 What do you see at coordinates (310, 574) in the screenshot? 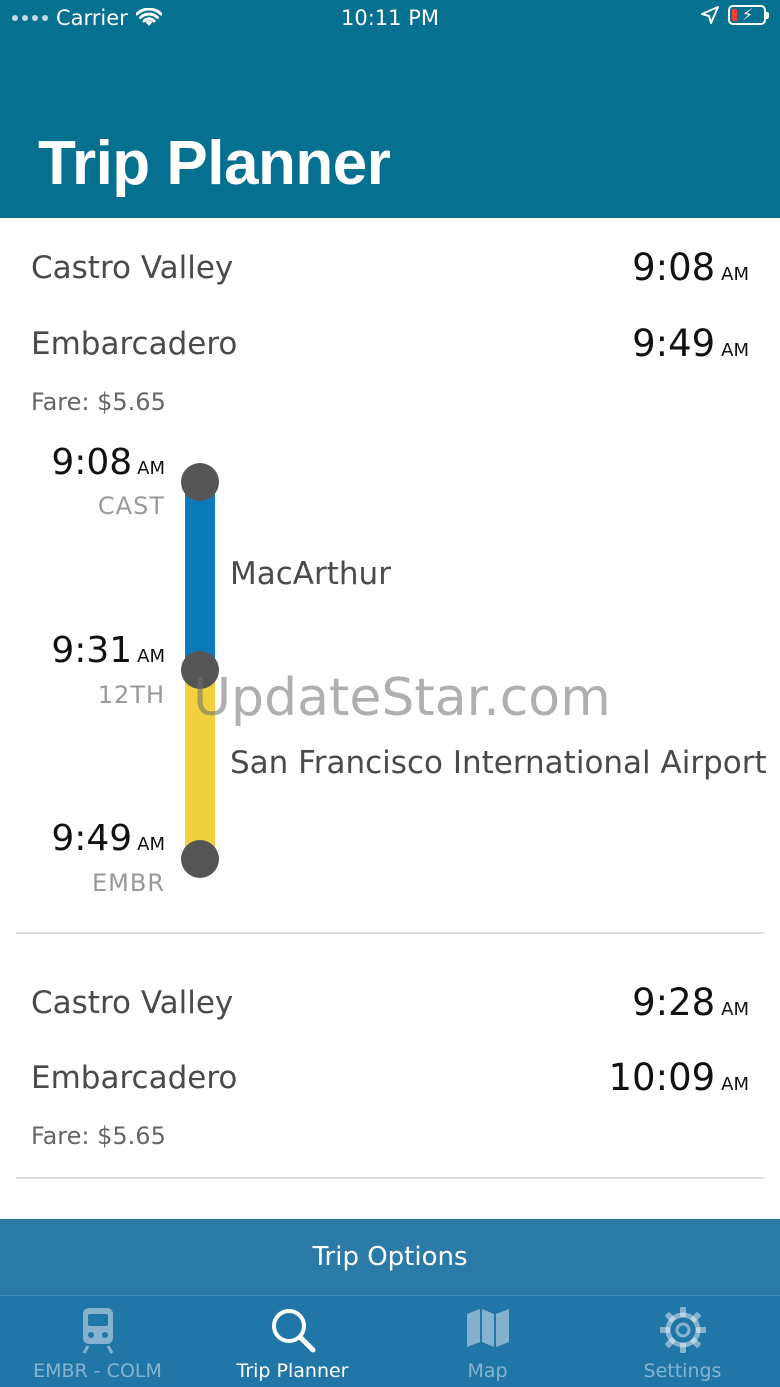
I see `leg-line-destination: MacArthur` at bounding box center [310, 574].